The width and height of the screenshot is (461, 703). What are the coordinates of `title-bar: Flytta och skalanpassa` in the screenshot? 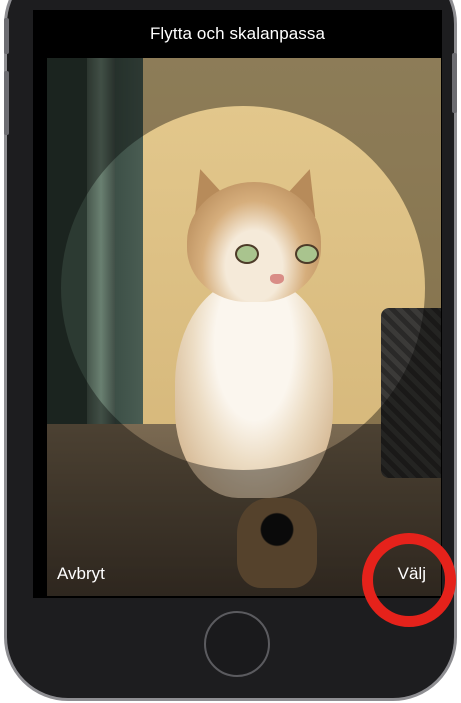 It's located at (237, 34).